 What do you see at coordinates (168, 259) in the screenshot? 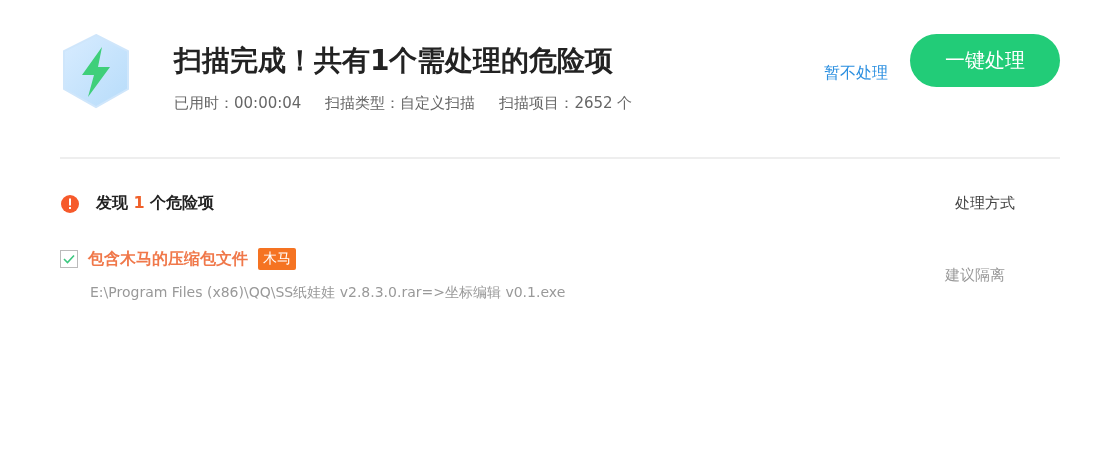
I see `threat-title: 包含木马的压缩包文件` at bounding box center [168, 259].